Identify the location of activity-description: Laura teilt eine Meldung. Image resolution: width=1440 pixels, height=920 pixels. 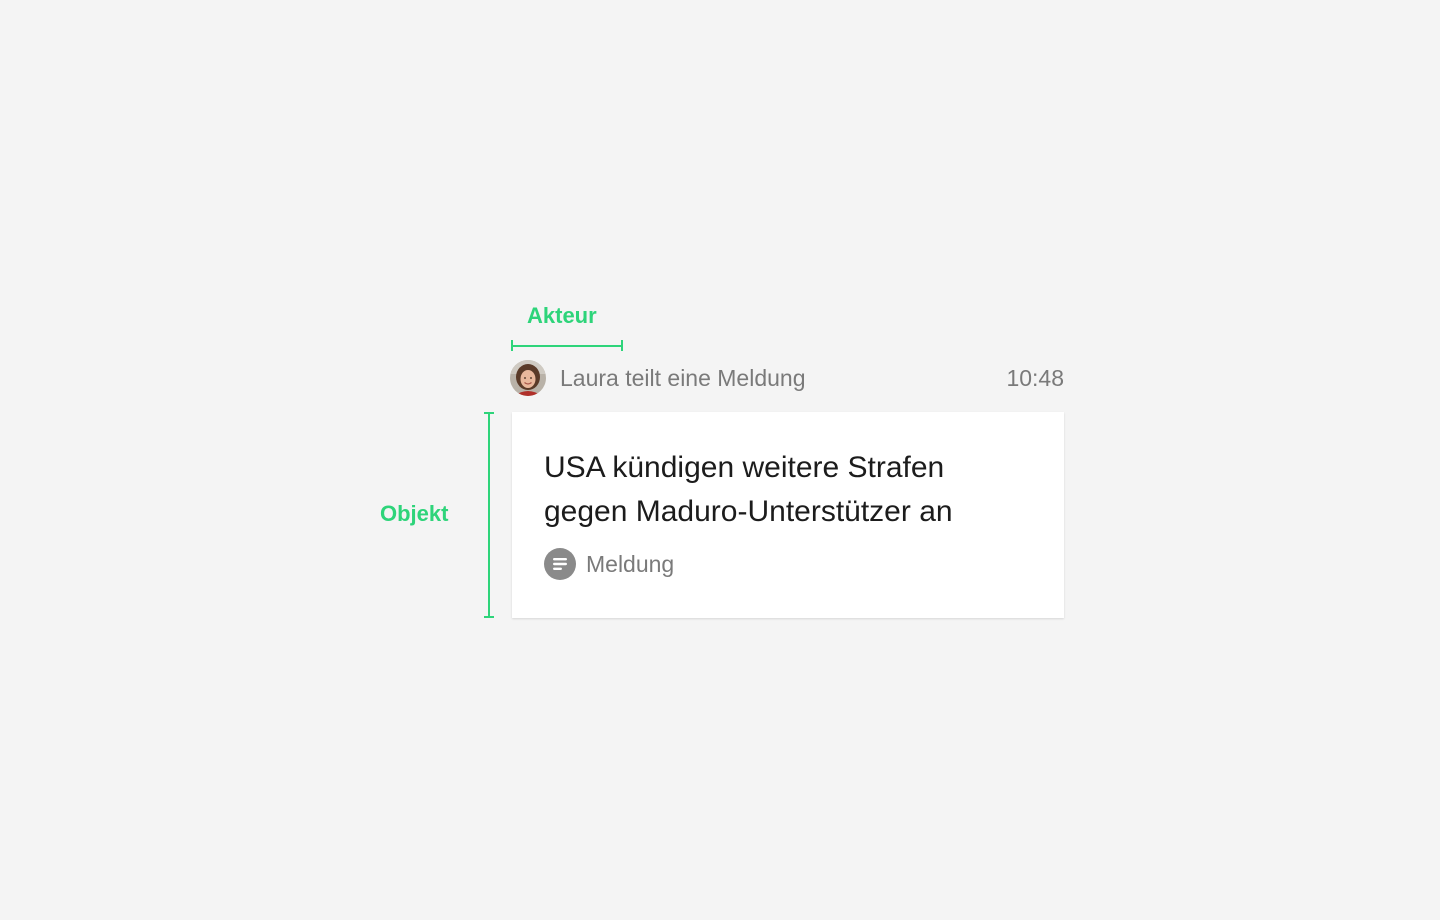
(683, 377).